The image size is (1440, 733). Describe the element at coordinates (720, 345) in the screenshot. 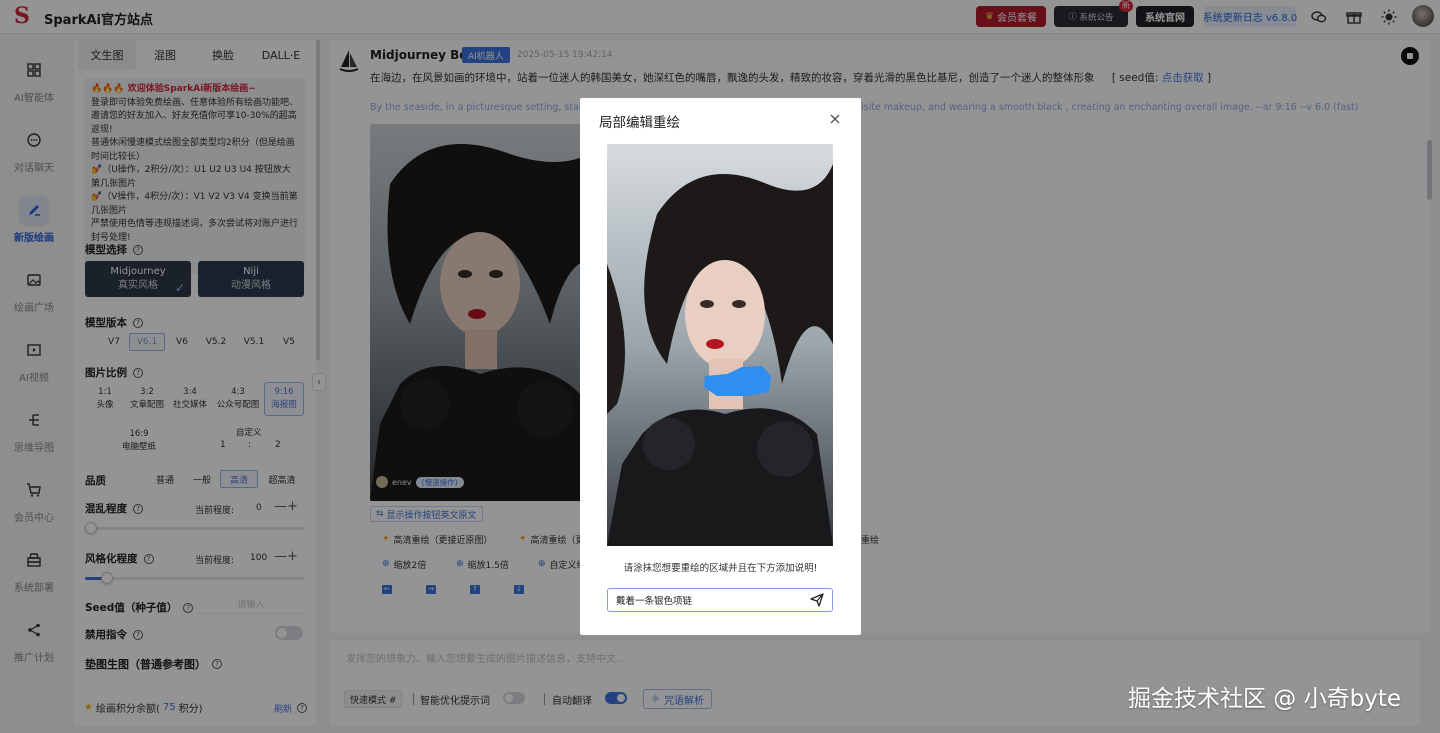

I see `inpaint-canvas` at that location.